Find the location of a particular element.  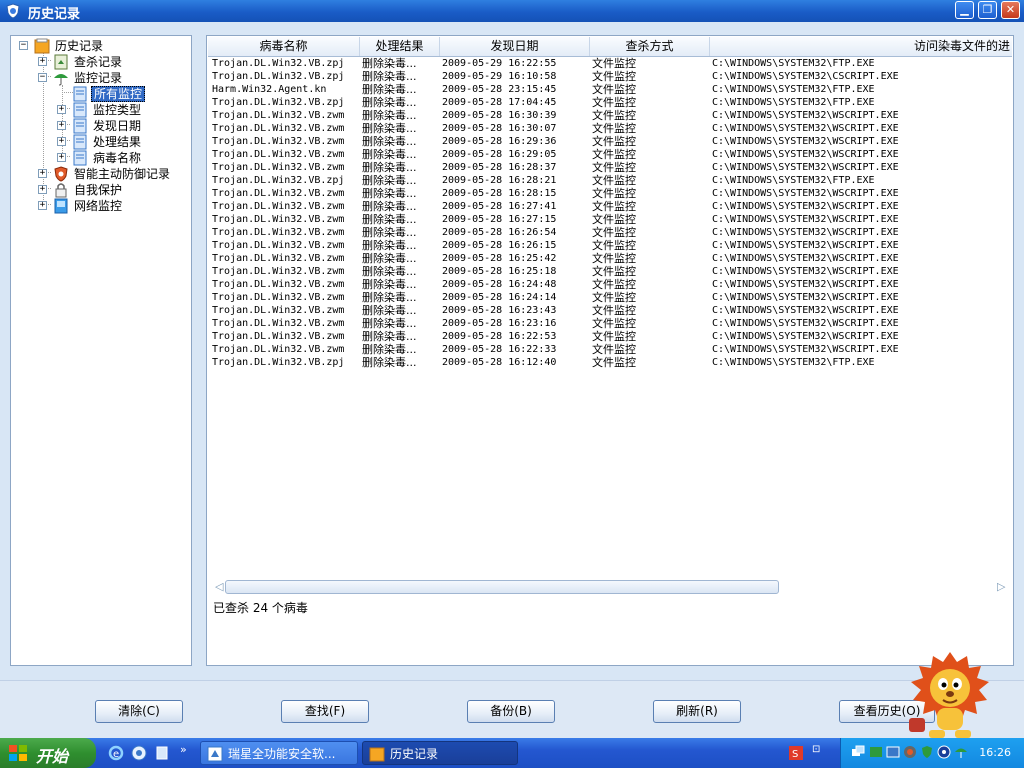

tree-item-result: + 处理结果 is located at coordinates (101, 142).